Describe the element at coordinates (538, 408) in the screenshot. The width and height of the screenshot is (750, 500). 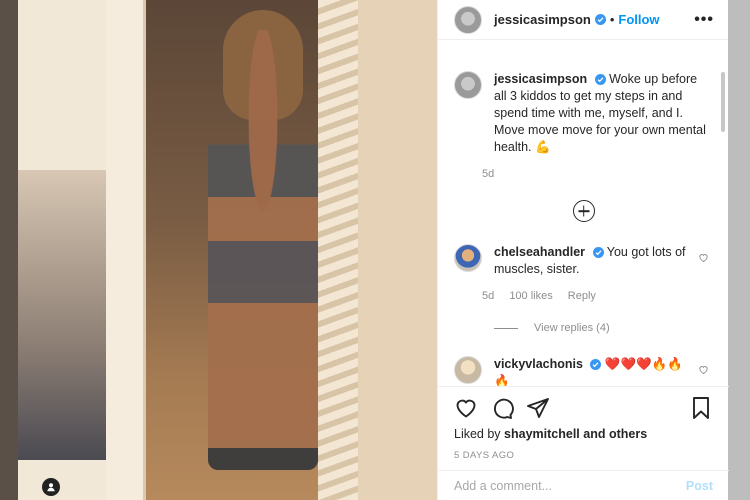
I see `share-icon` at that location.